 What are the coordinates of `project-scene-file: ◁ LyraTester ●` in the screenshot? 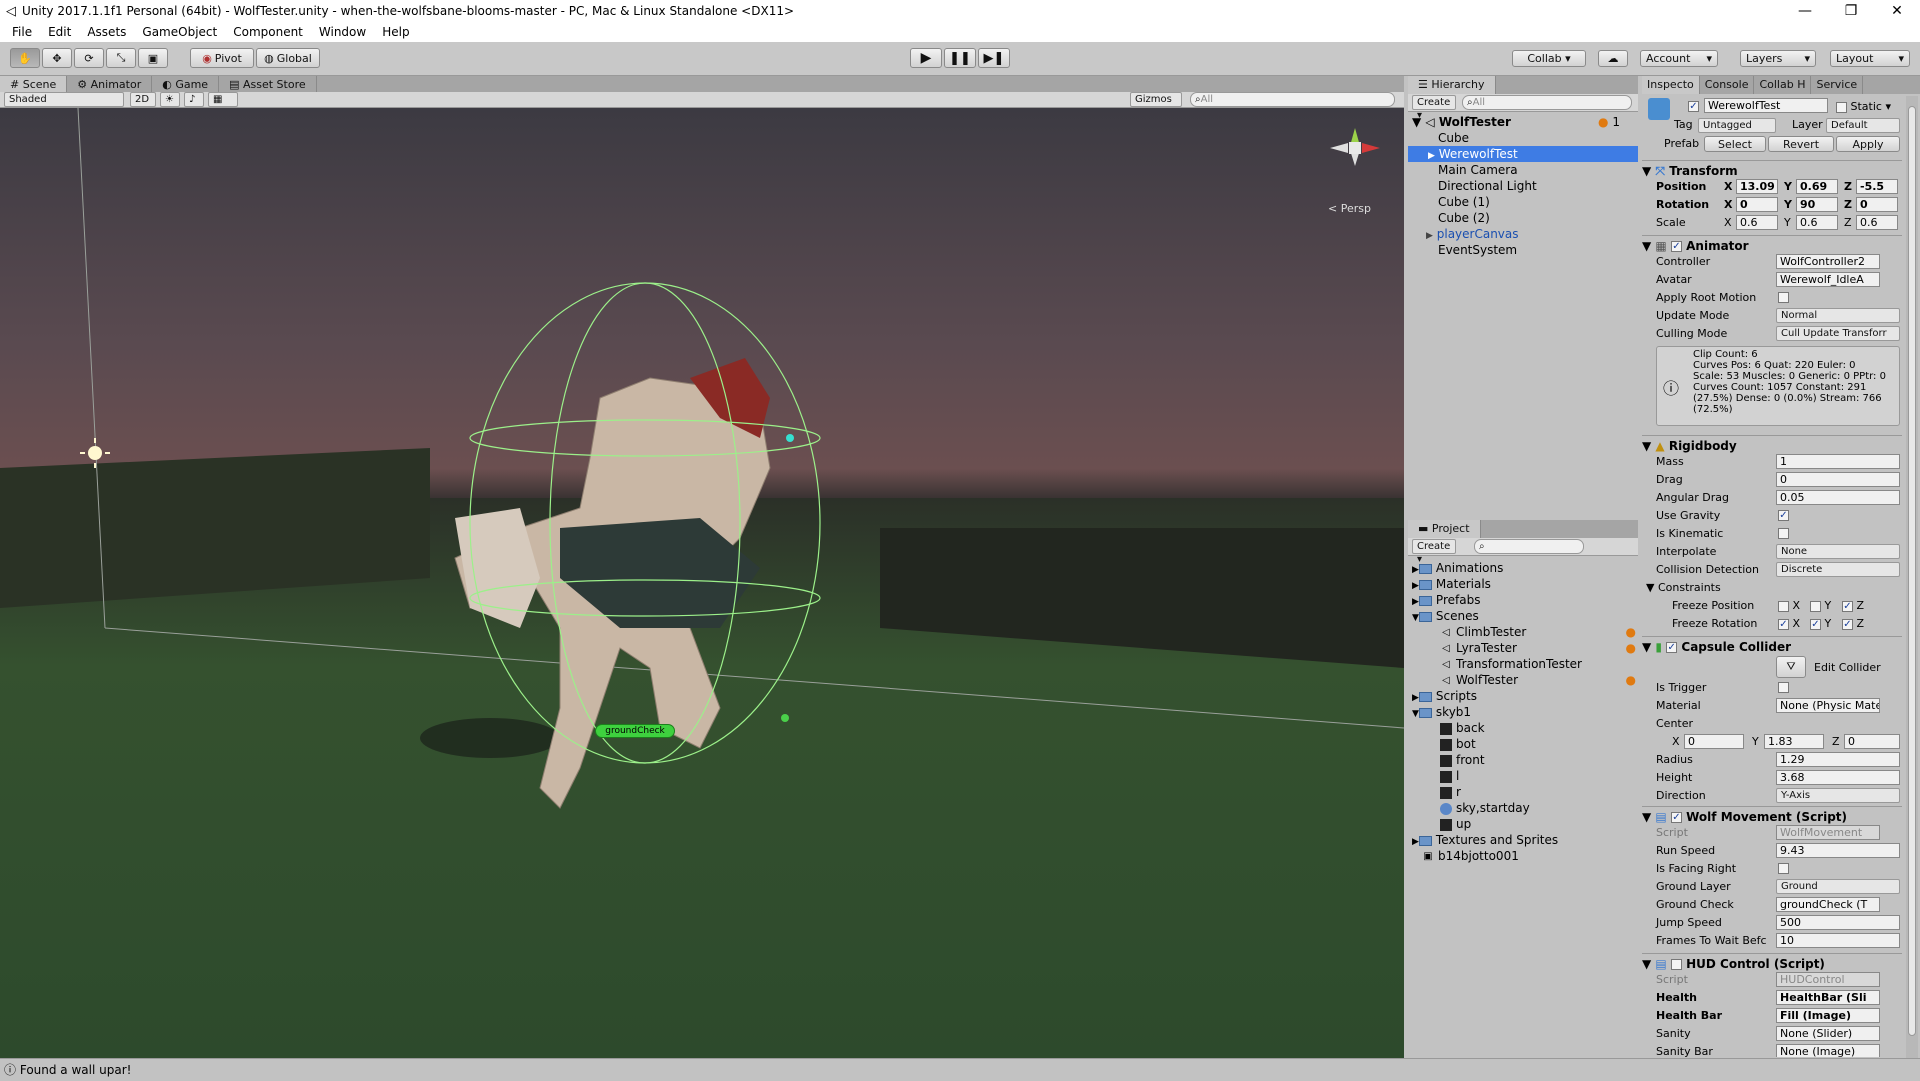 It's located at (1538, 648).